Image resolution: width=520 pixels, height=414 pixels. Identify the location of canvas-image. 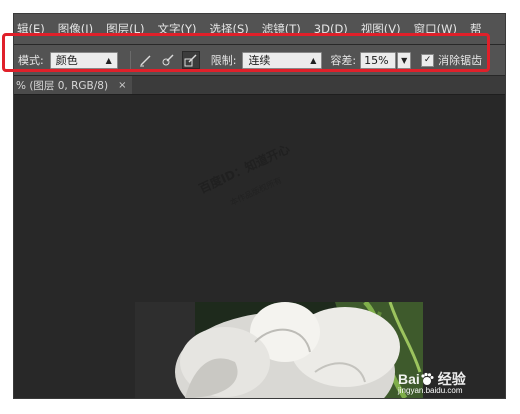
(279, 350).